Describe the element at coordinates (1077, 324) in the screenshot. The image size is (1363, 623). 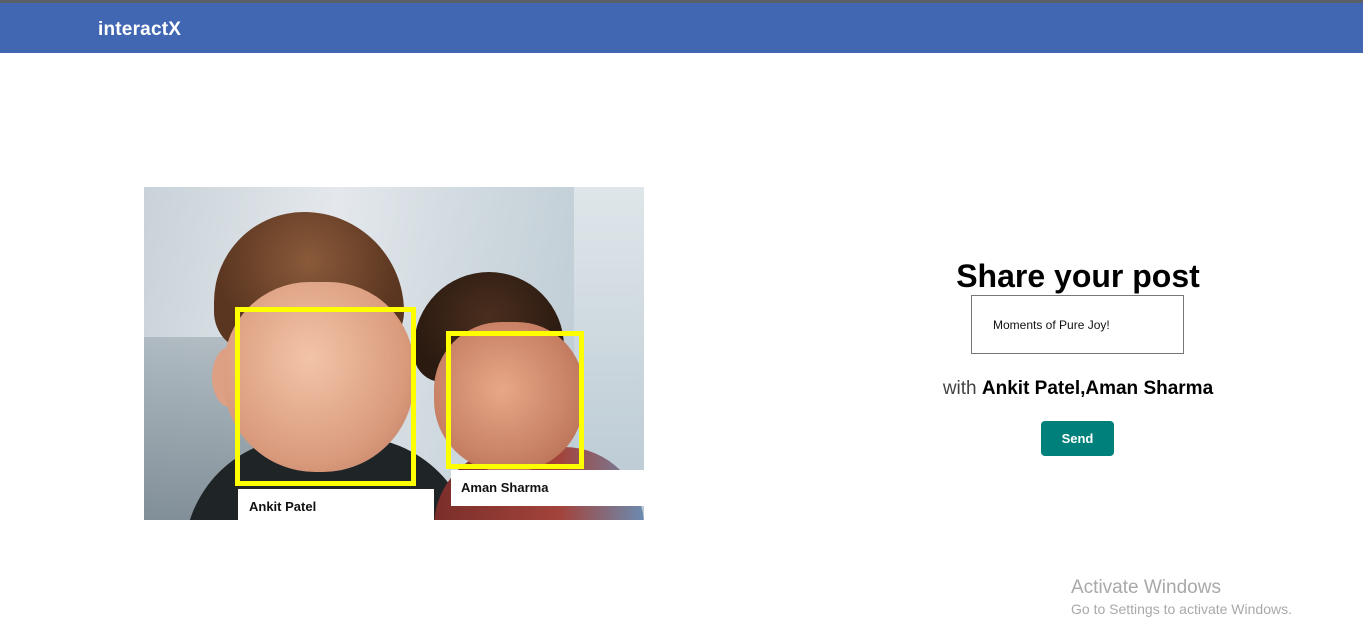
I see `post-caption-input` at that location.